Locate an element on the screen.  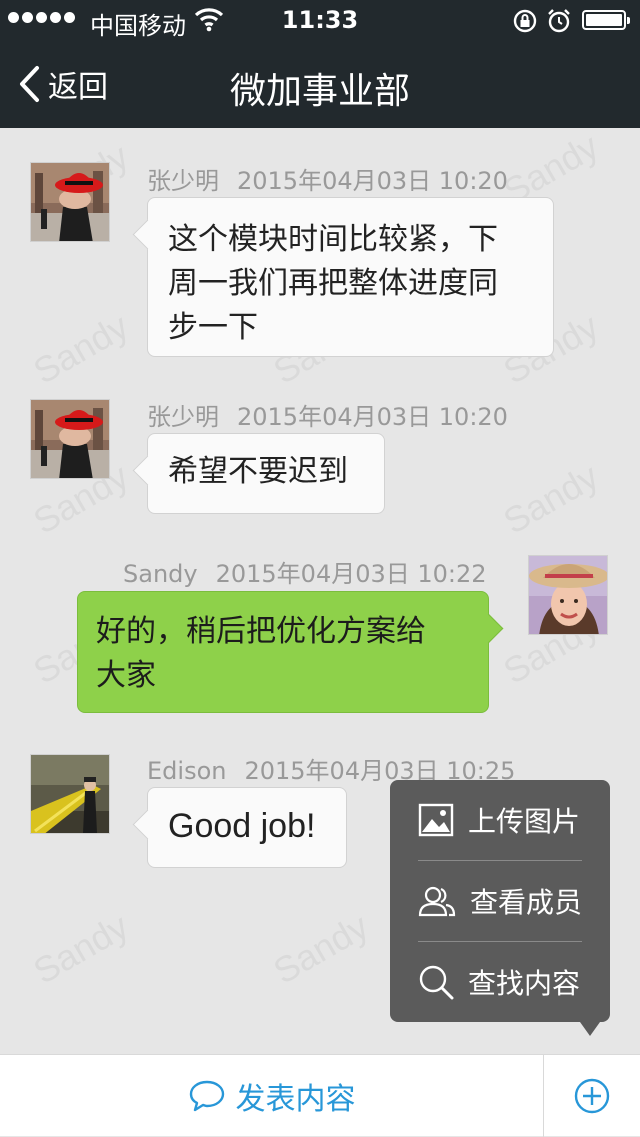
sender-name: Sandy is located at coordinates (160, 574).